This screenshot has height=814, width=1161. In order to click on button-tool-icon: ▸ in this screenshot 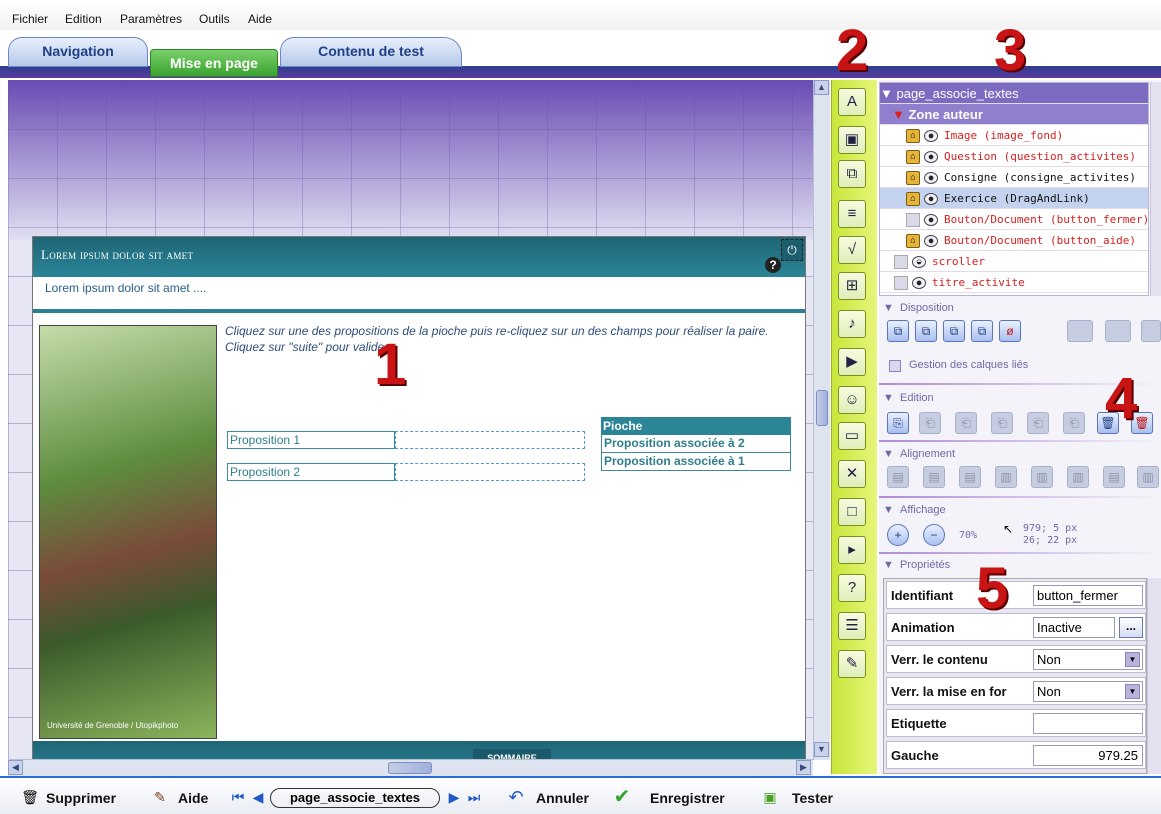, I will do `click(852, 550)`.